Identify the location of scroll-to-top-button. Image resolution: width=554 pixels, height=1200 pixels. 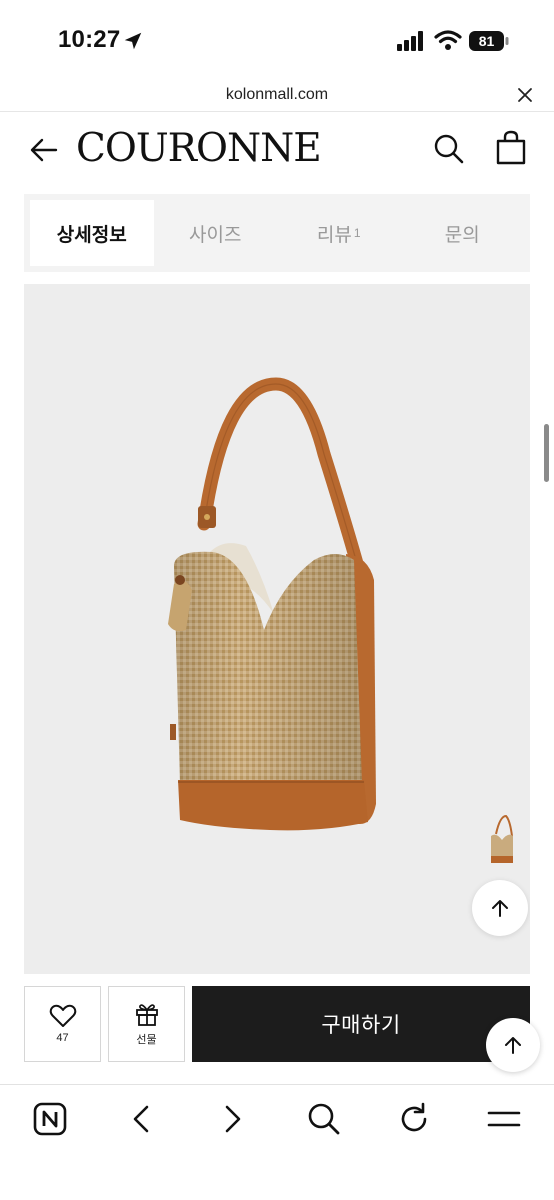
(500, 908).